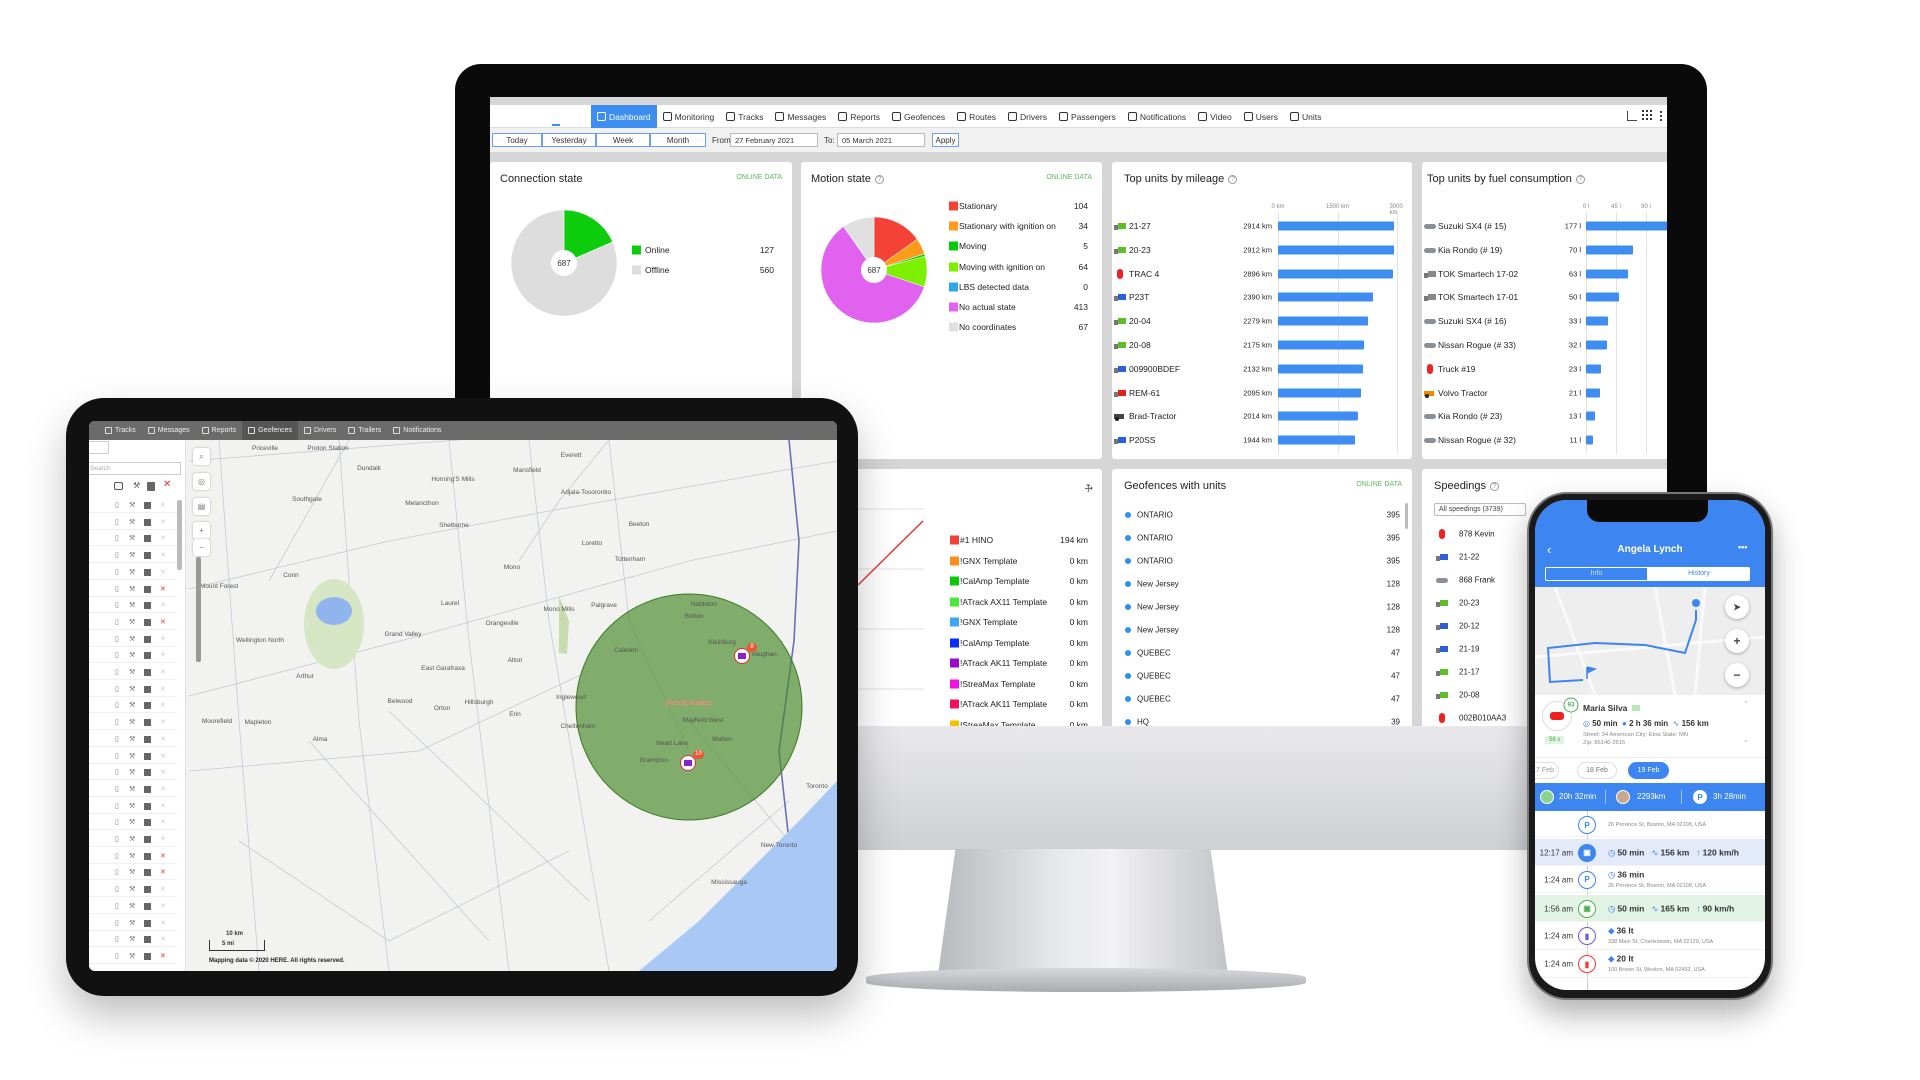 This screenshot has width=1920, height=1080. What do you see at coordinates (1469, 649) in the screenshot?
I see `speeding-unit: 21-19` at bounding box center [1469, 649].